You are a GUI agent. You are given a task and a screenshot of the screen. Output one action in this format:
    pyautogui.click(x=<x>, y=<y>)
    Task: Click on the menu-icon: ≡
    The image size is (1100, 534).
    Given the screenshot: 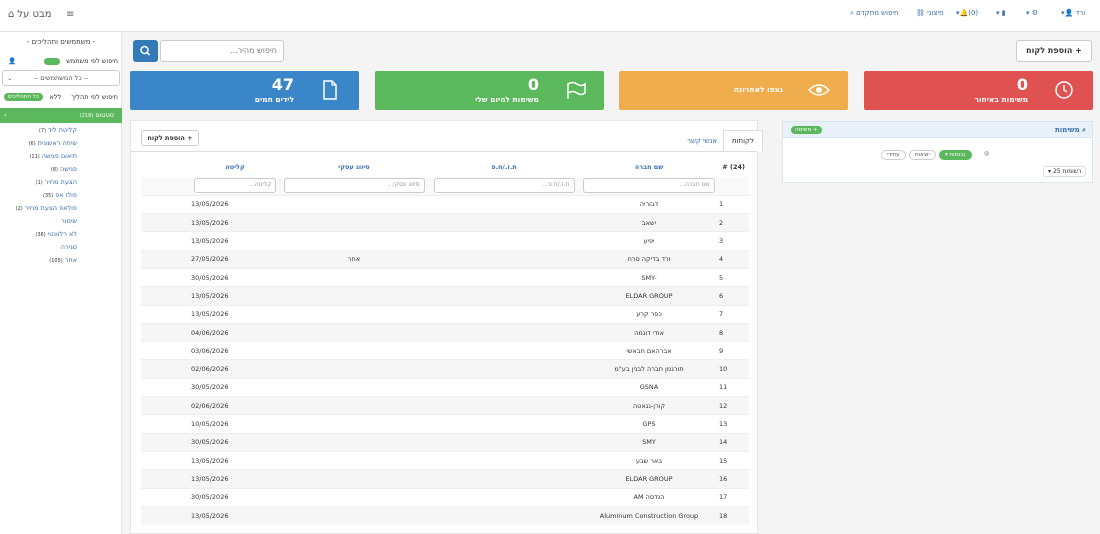 What is the action you would take?
    pyautogui.click(x=70, y=14)
    